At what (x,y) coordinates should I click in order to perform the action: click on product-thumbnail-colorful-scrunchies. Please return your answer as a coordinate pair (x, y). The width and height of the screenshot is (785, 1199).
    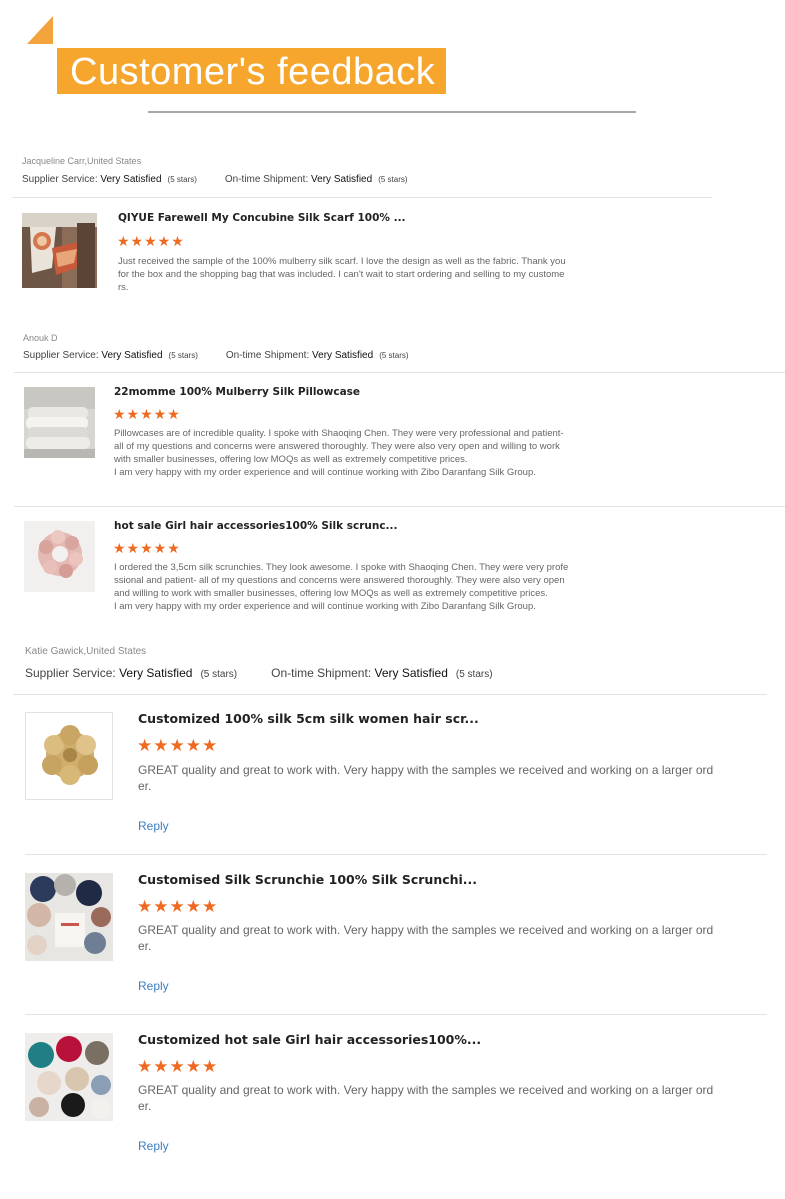
    Looking at the image, I should click on (69, 1077).